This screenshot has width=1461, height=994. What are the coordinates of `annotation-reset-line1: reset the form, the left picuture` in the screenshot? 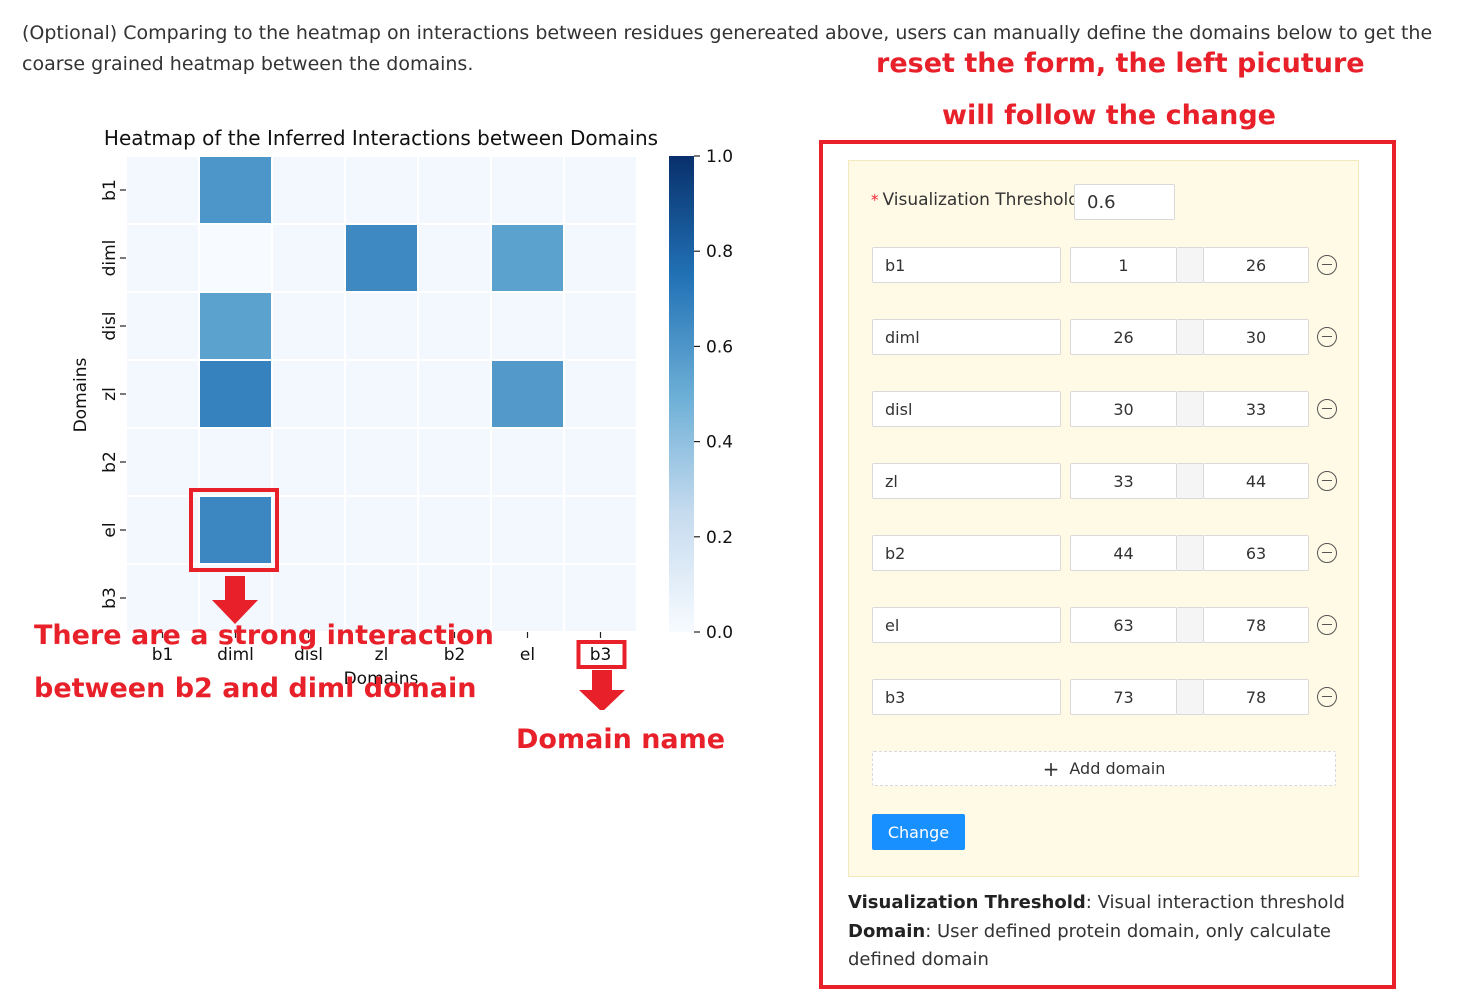 It's located at (1120, 63).